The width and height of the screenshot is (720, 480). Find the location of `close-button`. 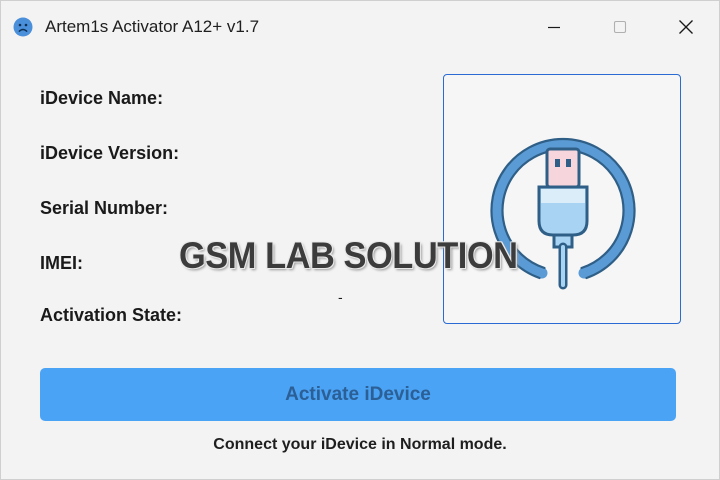

close-button is located at coordinates (686, 27).